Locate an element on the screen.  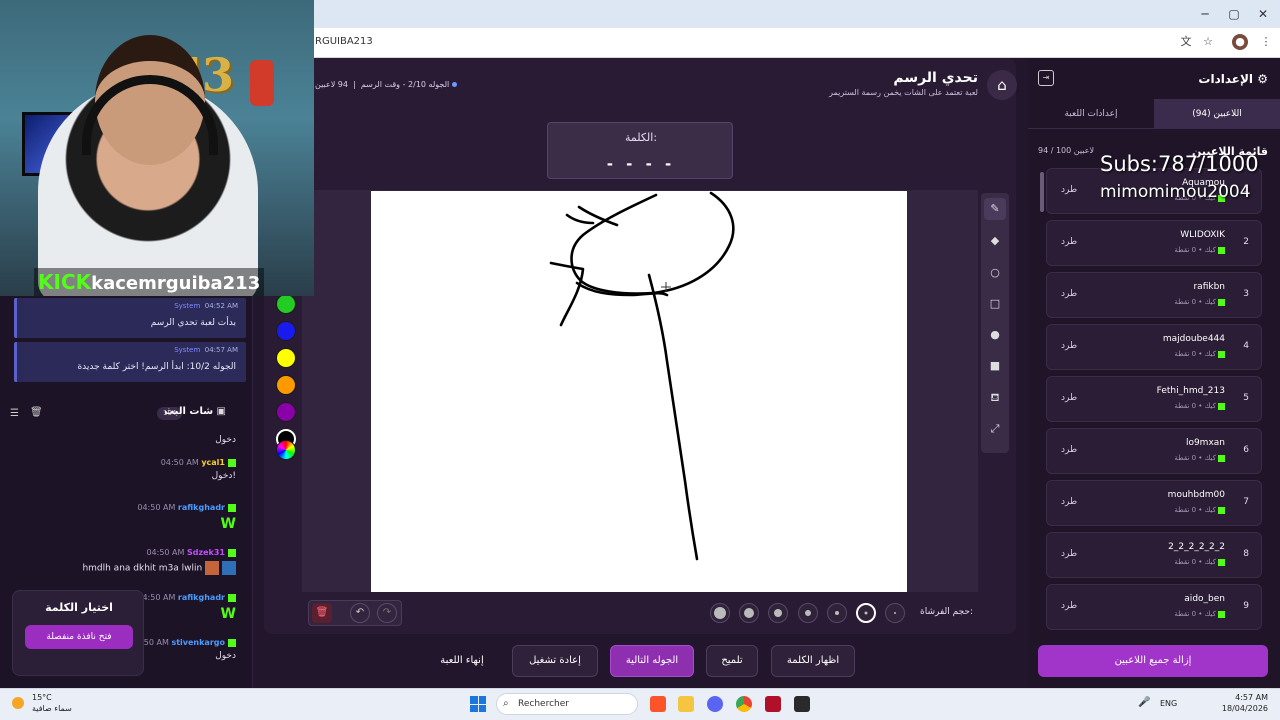
channel-name: kacemrguiba213 is located at coordinates (176, 283).